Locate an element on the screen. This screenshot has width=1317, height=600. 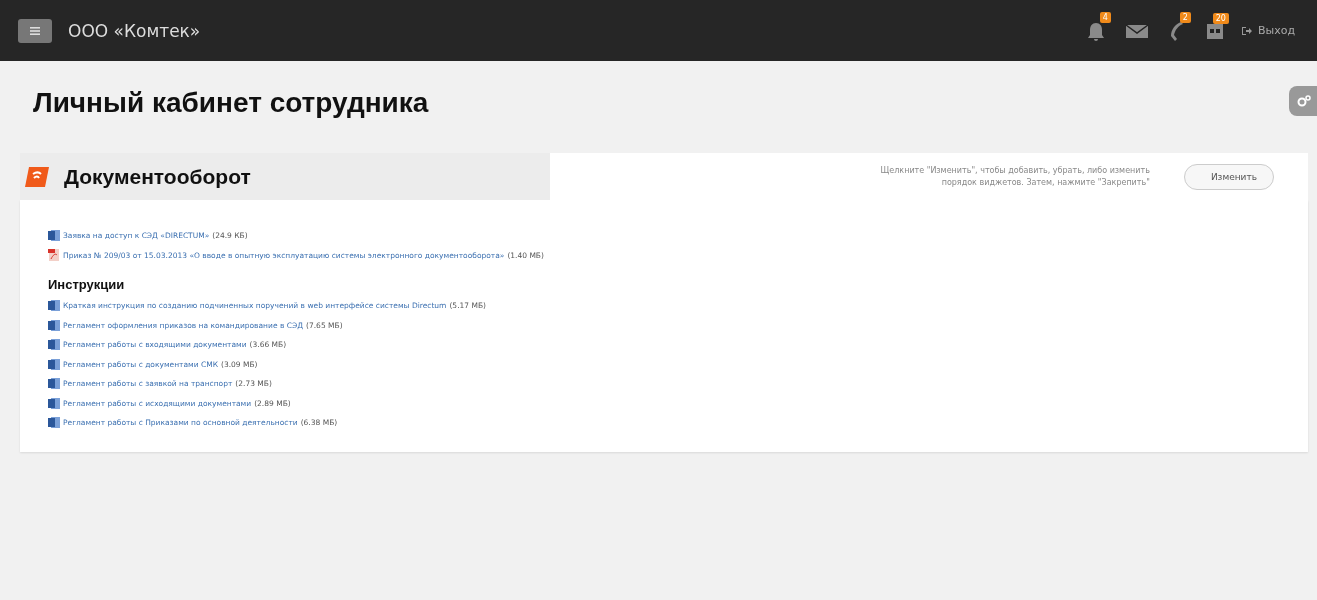
menu-button is located at coordinates (35, 30).